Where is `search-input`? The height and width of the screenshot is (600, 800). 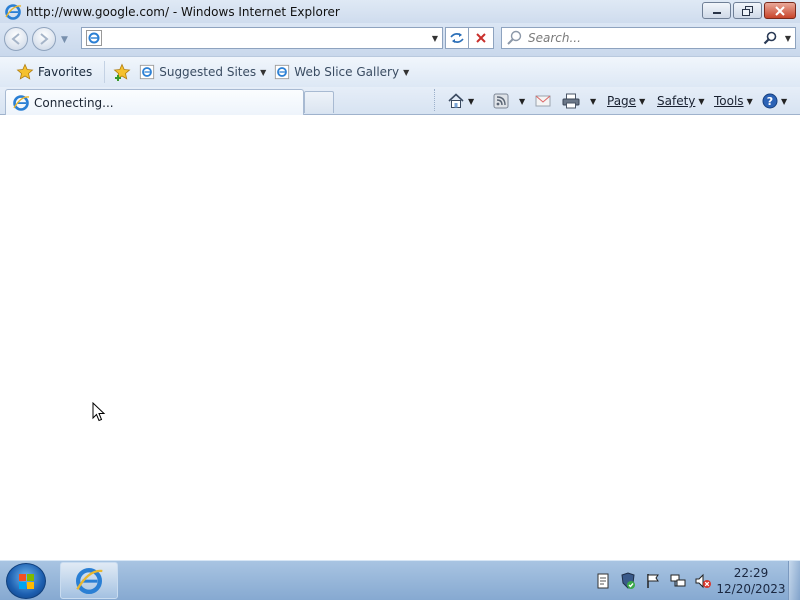 search-input is located at coordinates (643, 38).